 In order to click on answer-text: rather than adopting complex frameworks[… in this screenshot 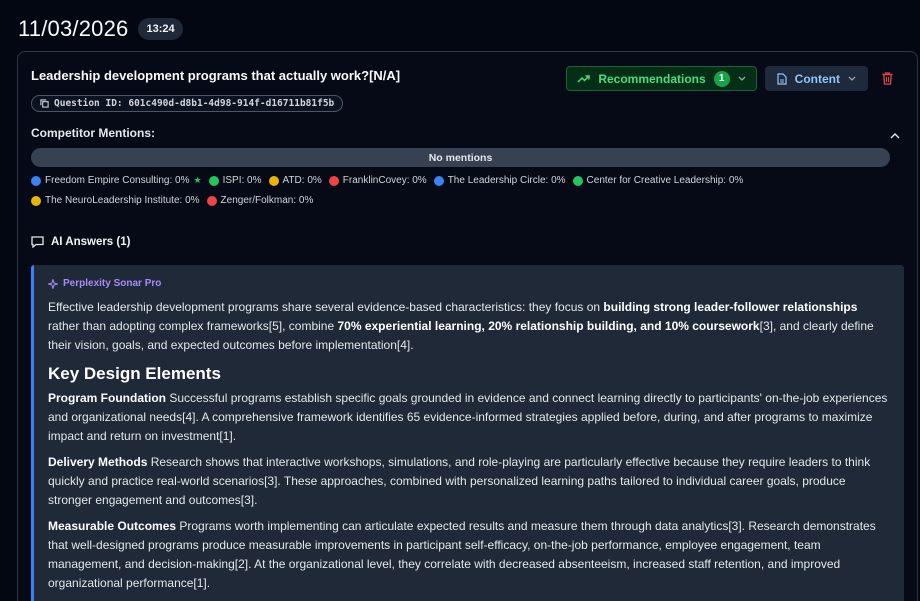, I will do `click(193, 326)`.